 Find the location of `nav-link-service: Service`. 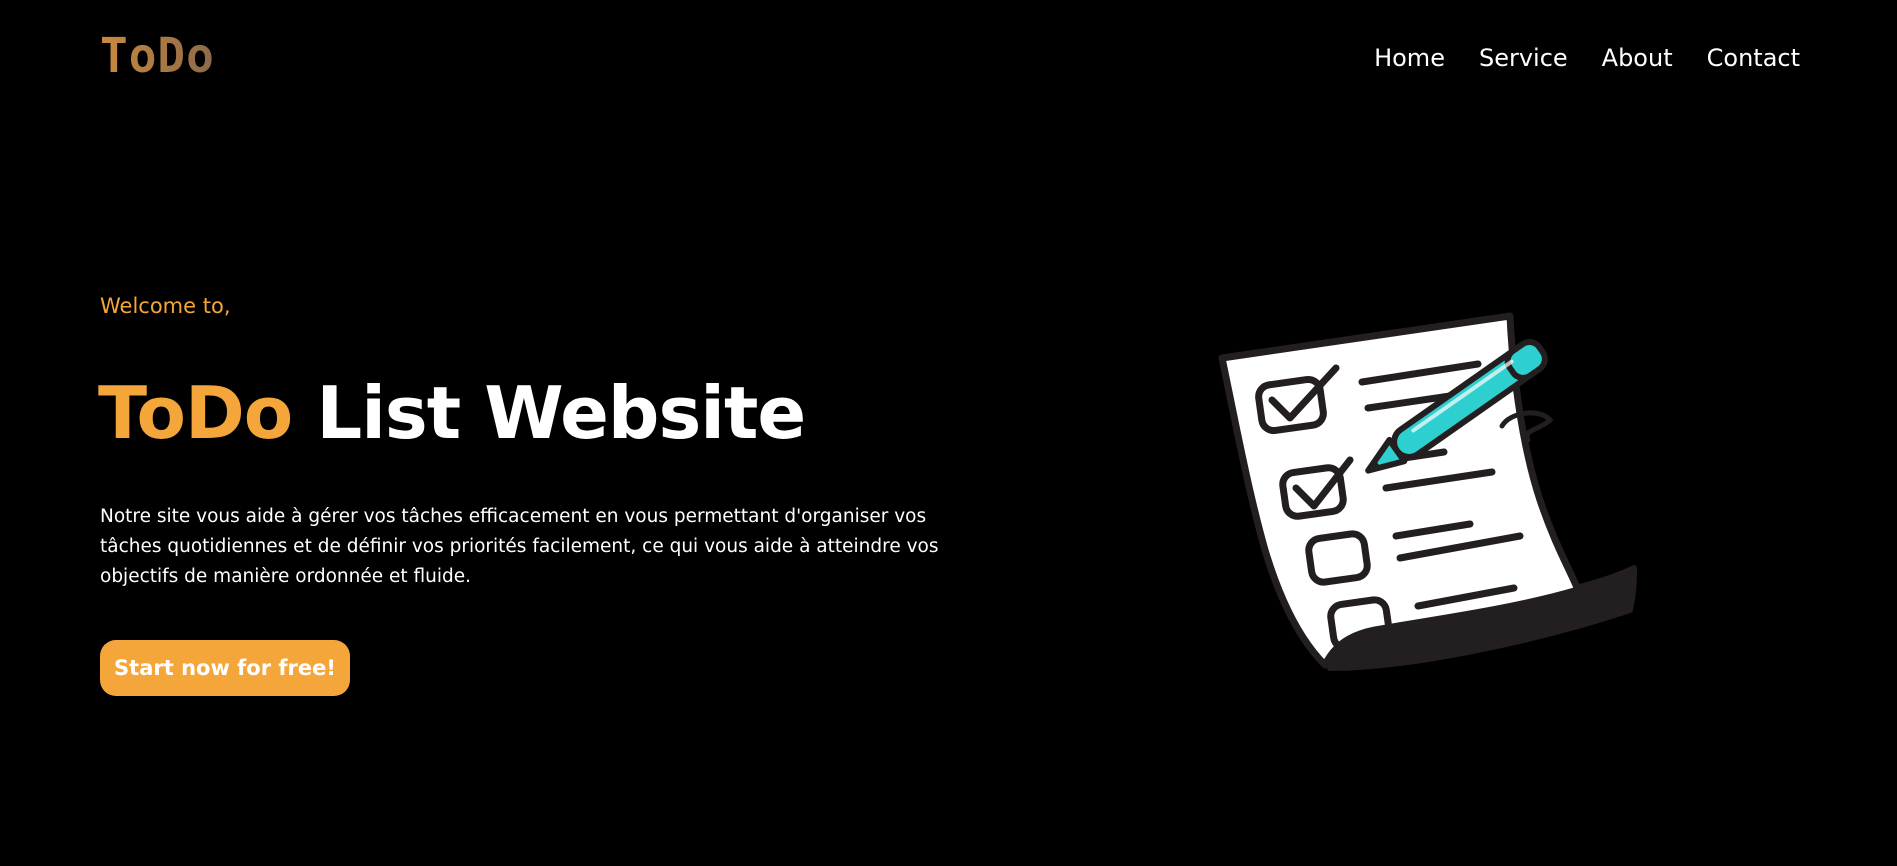

nav-link-service: Service is located at coordinates (1523, 58).